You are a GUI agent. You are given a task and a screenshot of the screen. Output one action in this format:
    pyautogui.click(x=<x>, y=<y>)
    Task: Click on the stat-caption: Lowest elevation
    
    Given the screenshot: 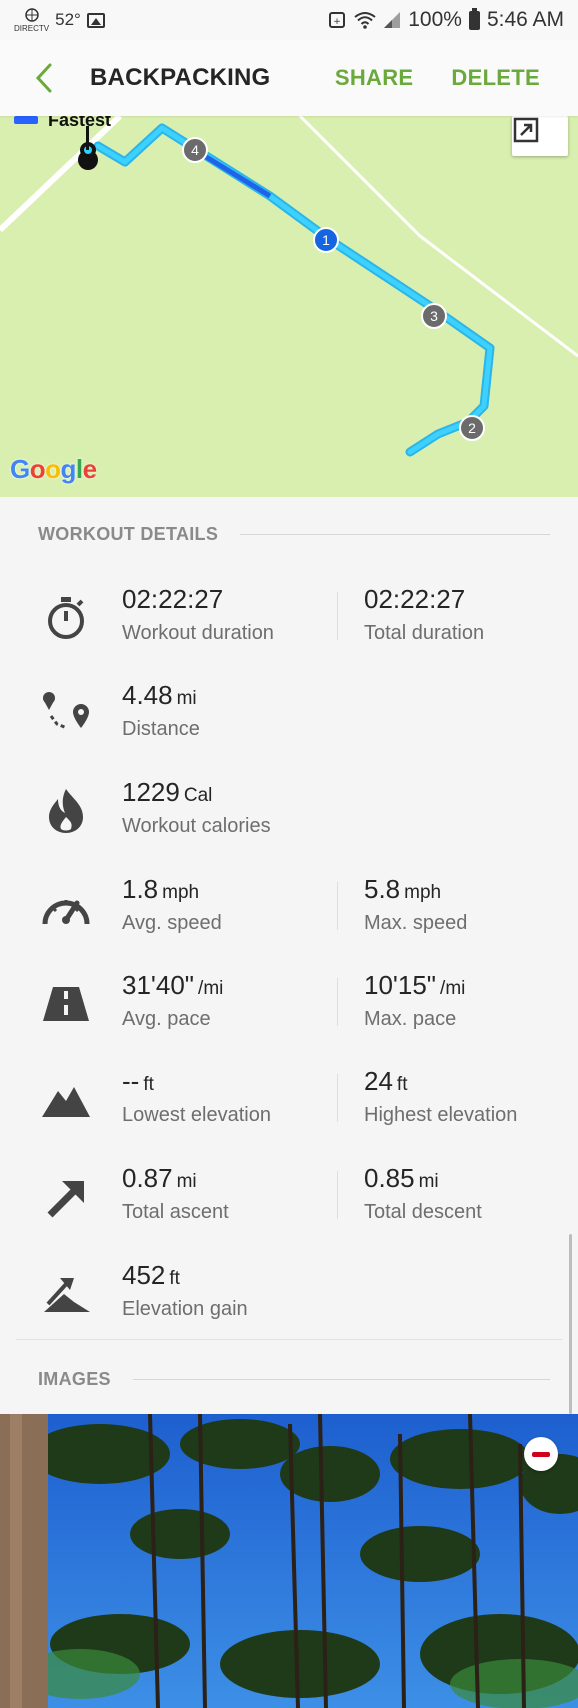 What is the action you would take?
    pyautogui.click(x=196, y=1115)
    